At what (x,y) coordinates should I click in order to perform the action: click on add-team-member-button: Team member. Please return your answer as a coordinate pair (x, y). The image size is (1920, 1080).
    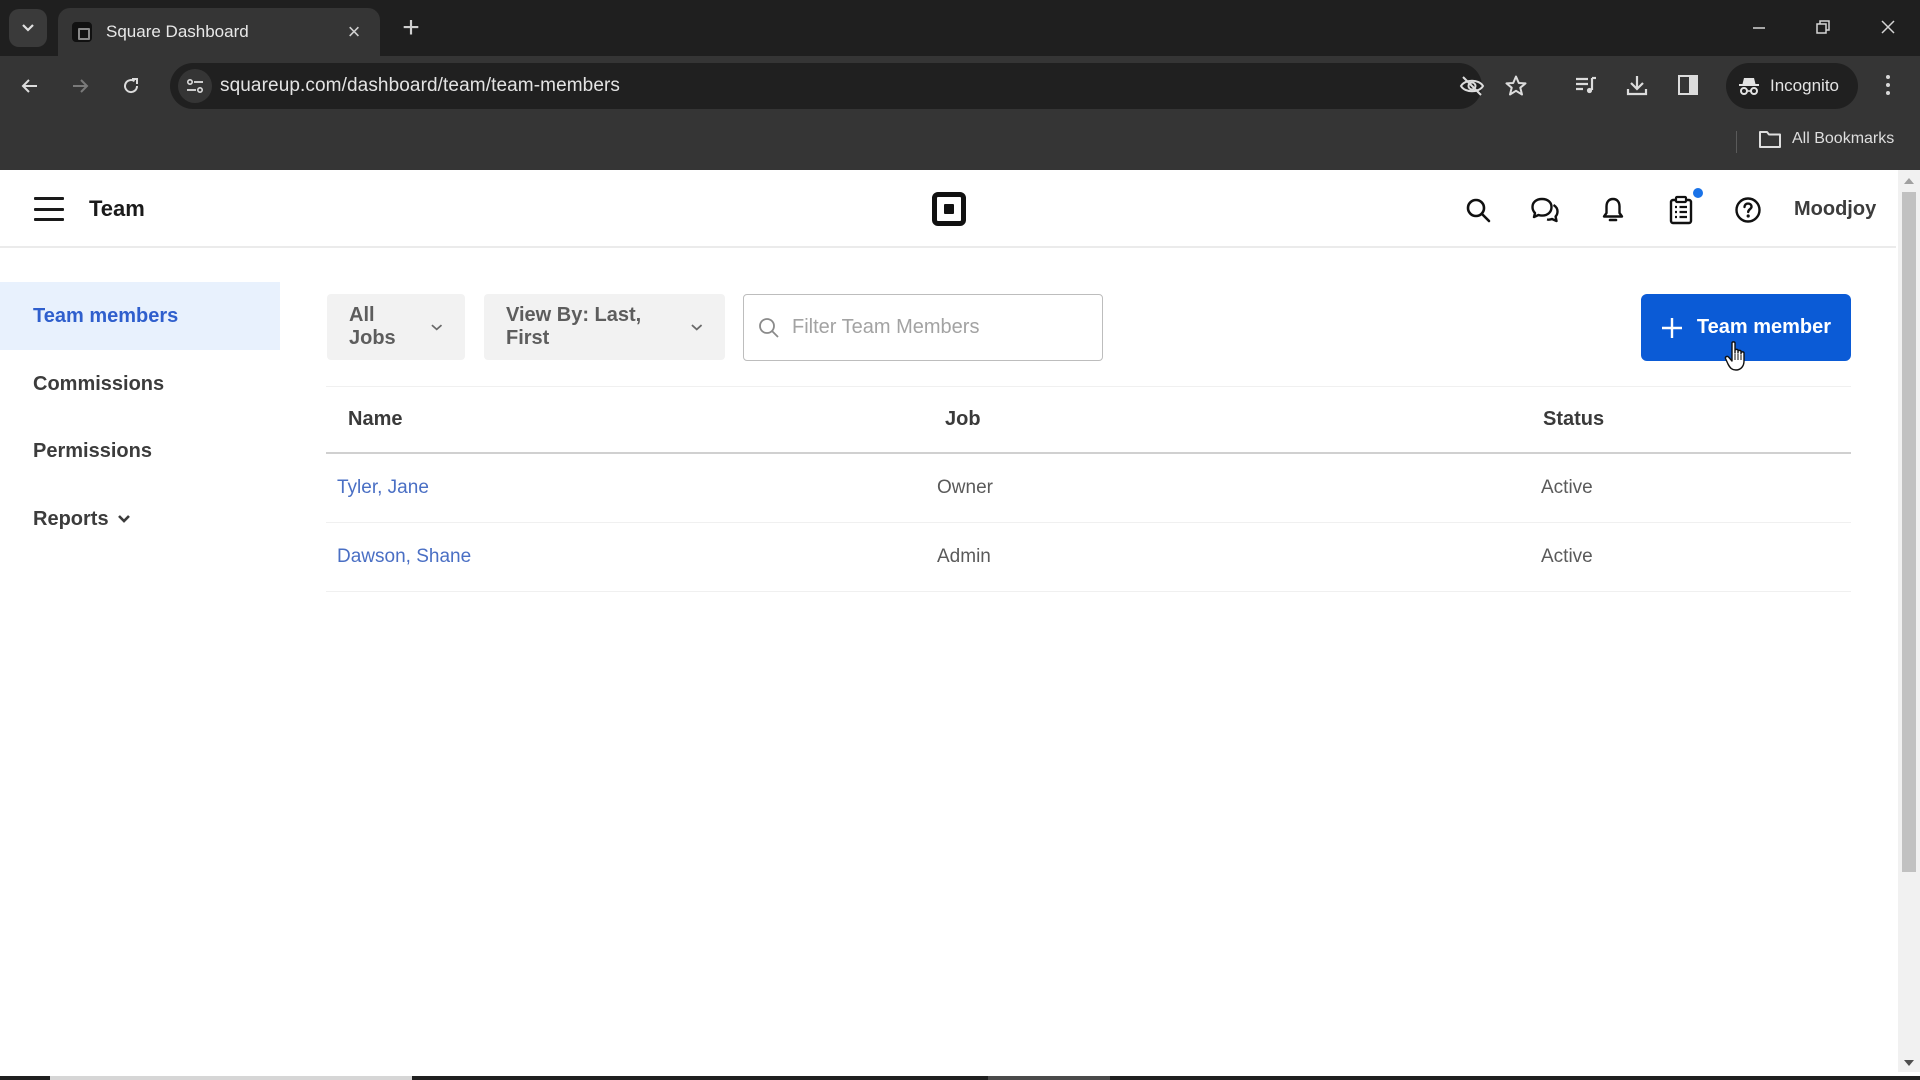
    Looking at the image, I should click on (1746, 327).